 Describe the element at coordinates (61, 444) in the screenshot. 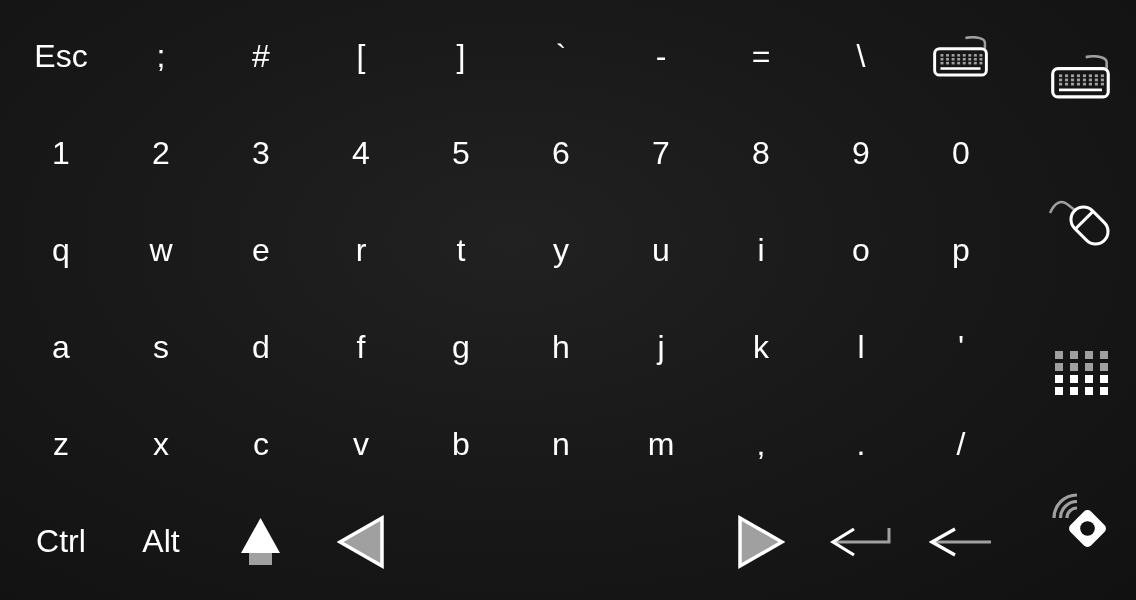

I see `keyboard-key: z` at that location.